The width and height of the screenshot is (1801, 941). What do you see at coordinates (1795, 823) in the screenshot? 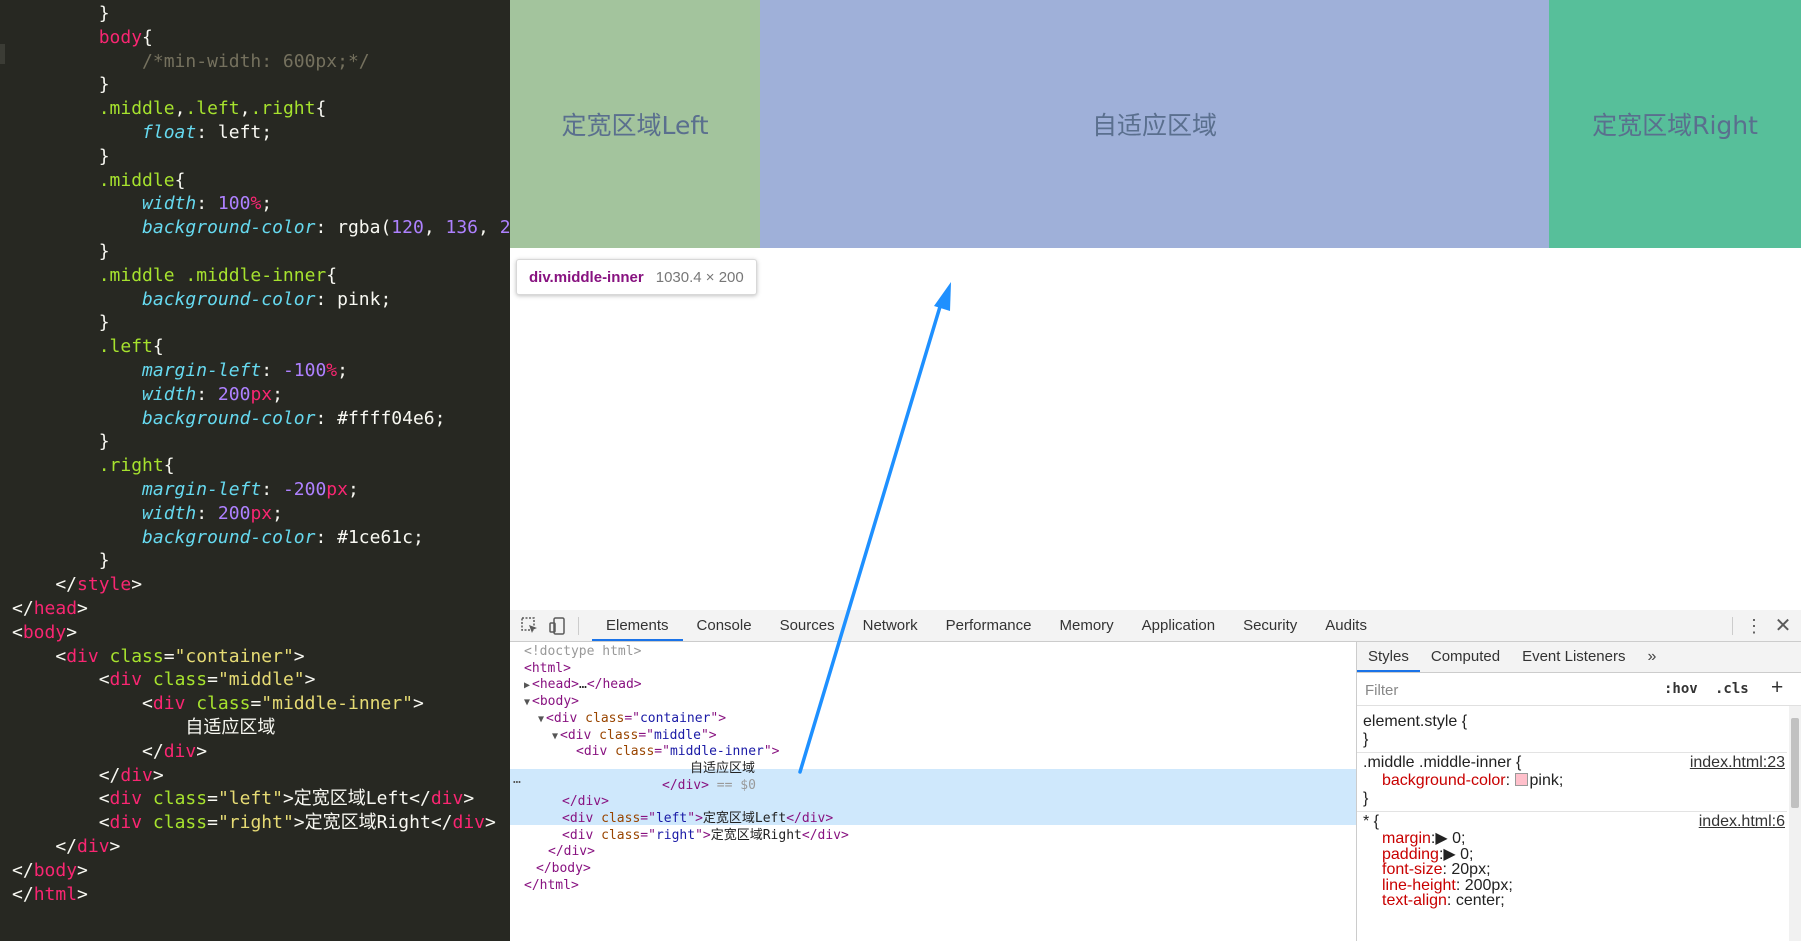
I see `styles-scrollbar` at bounding box center [1795, 823].